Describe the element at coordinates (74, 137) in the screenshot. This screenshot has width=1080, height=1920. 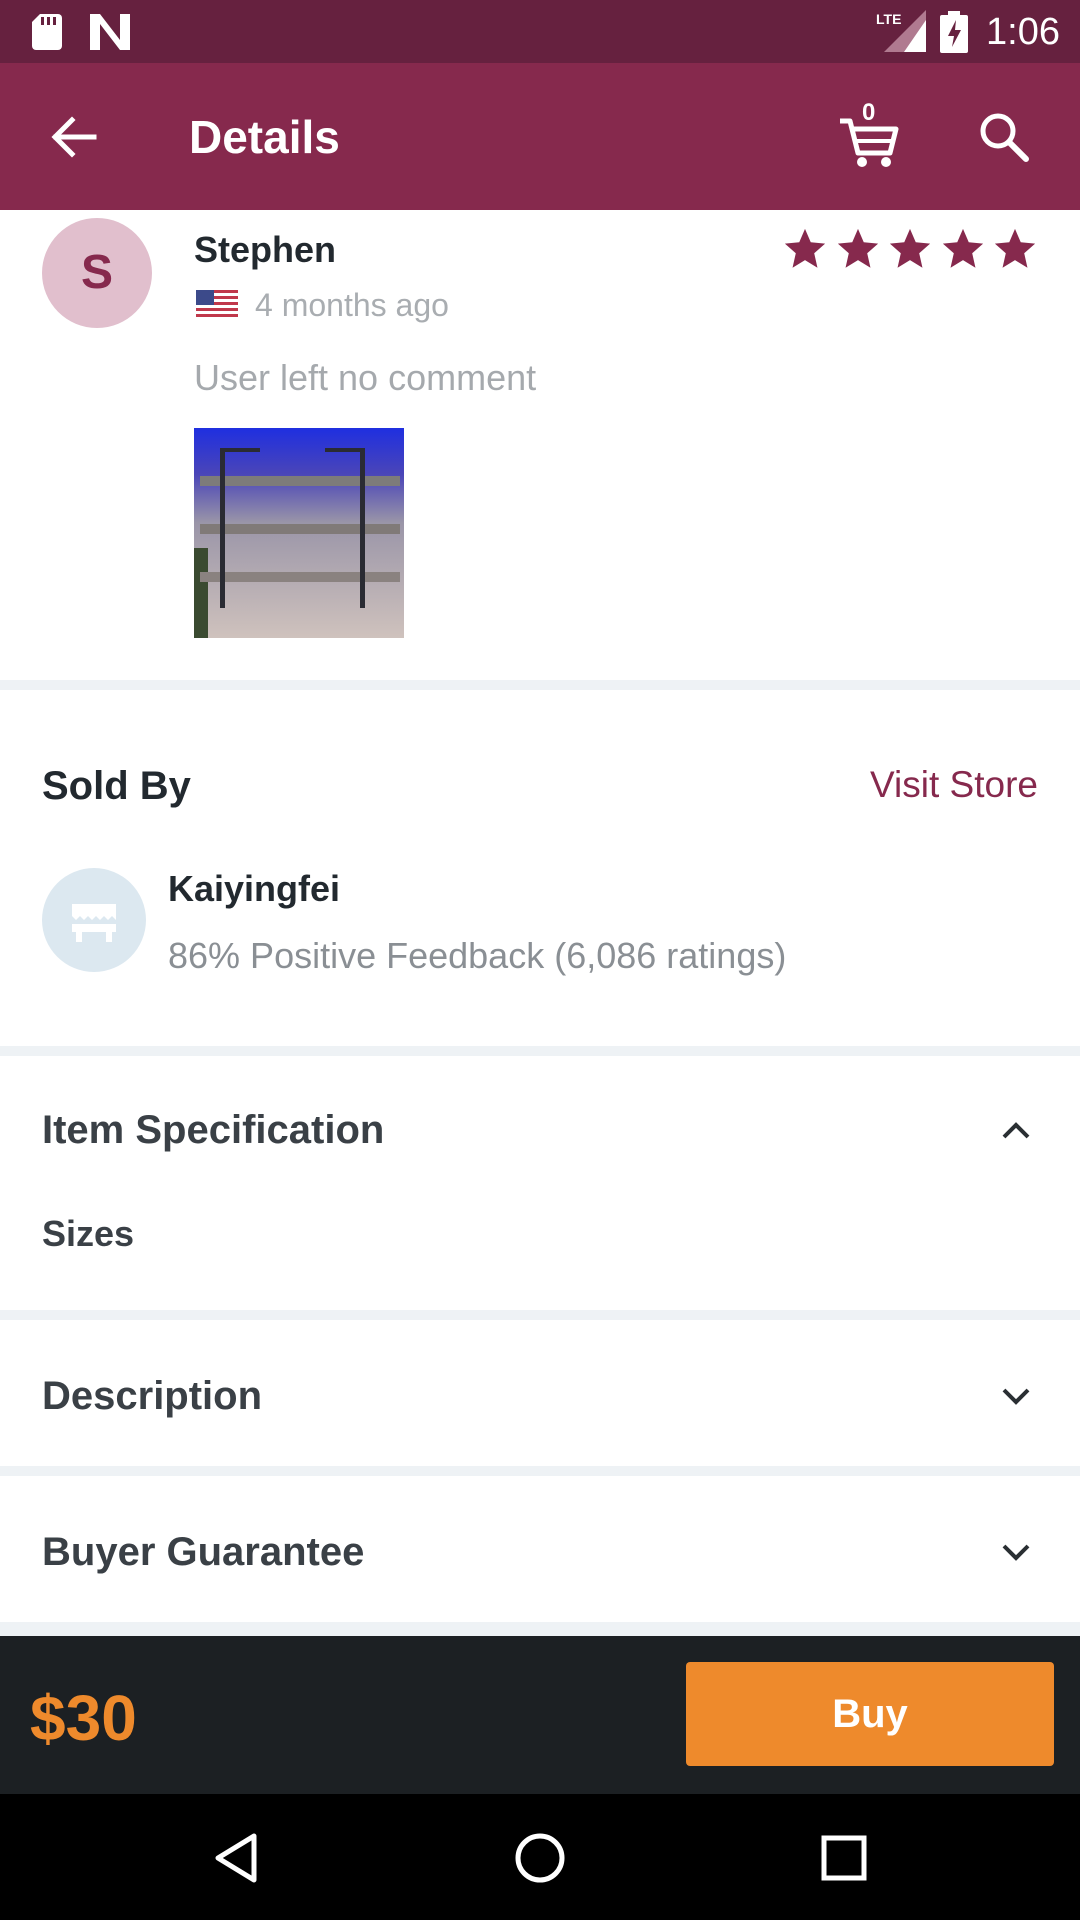
I see `back-arrow-icon` at that location.